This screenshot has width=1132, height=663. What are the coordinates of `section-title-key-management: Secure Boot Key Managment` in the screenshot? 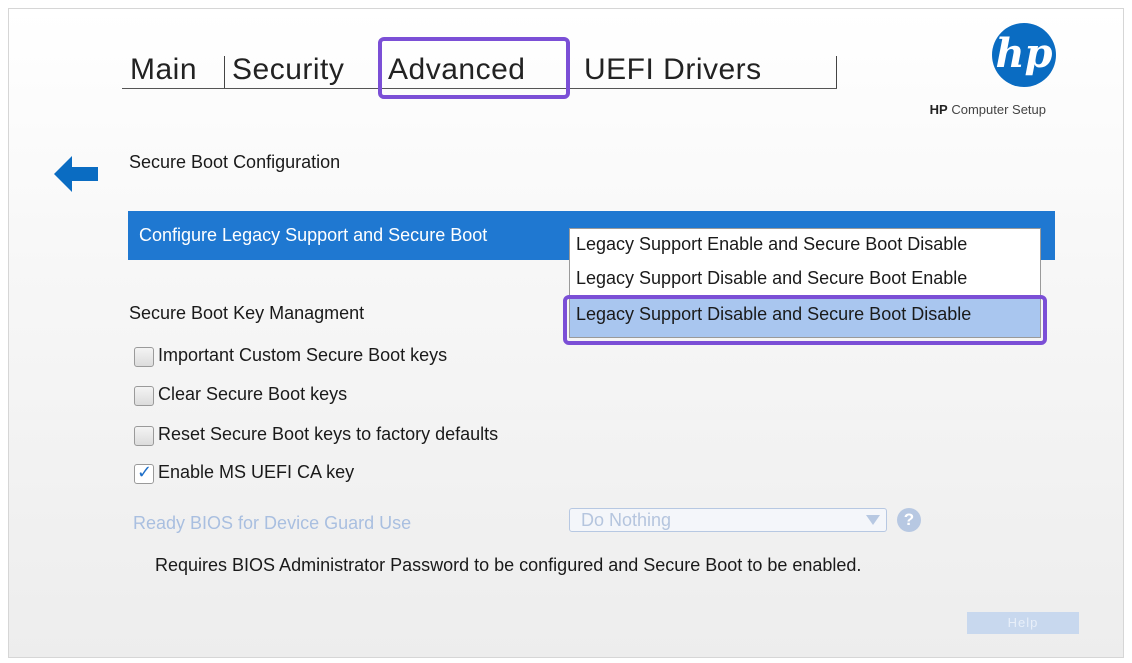 It's located at (247, 313).